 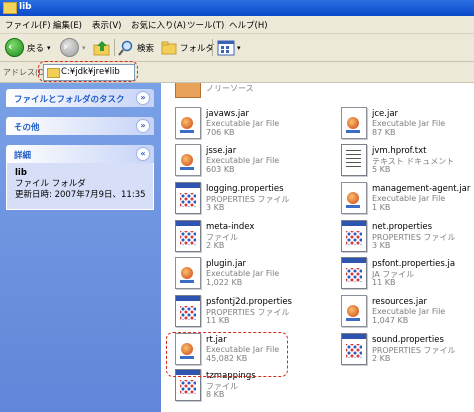 What do you see at coordinates (25, 7) in the screenshot?
I see `window-title: lib` at bounding box center [25, 7].